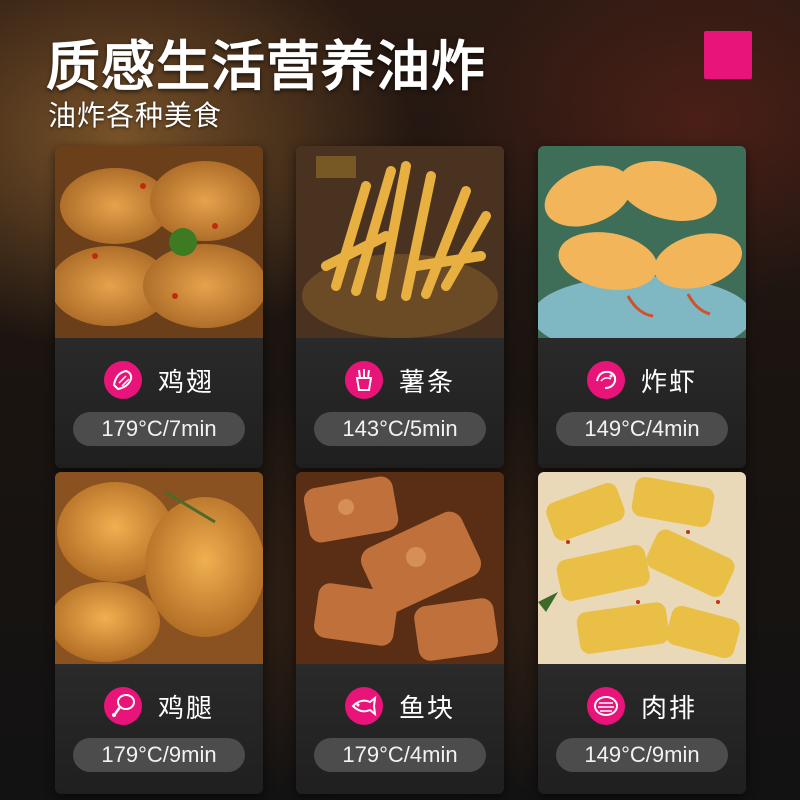 This screenshot has width=800, height=800. Describe the element at coordinates (605, 706) in the screenshot. I see `steak-icon` at that location.